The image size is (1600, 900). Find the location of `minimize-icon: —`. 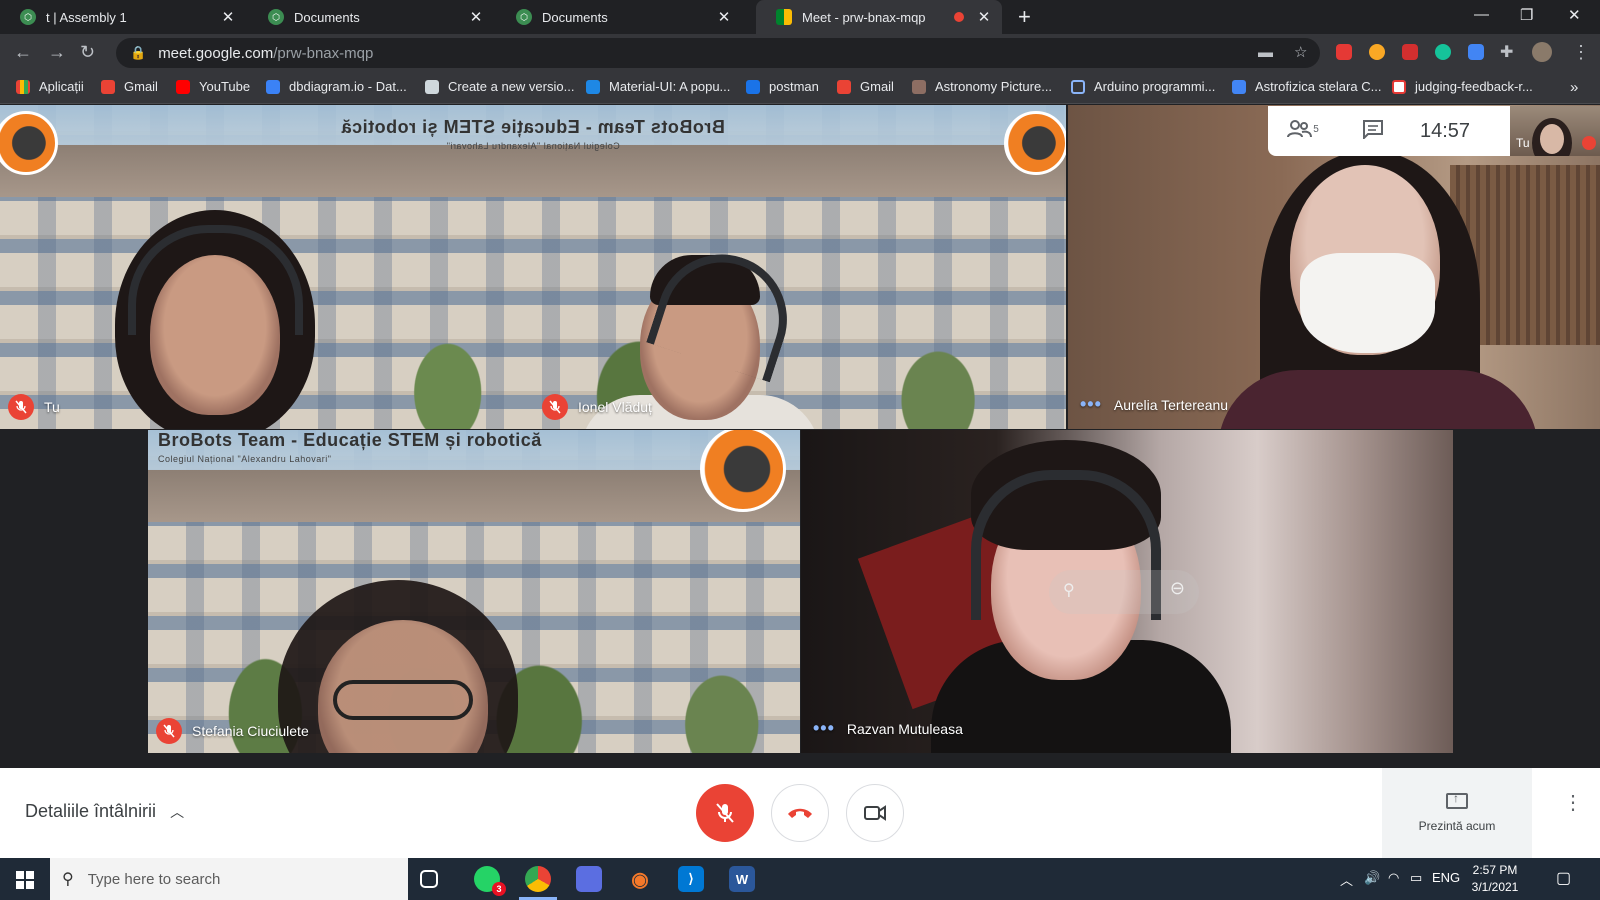

minimize-icon: — is located at coordinates (1481, 14).